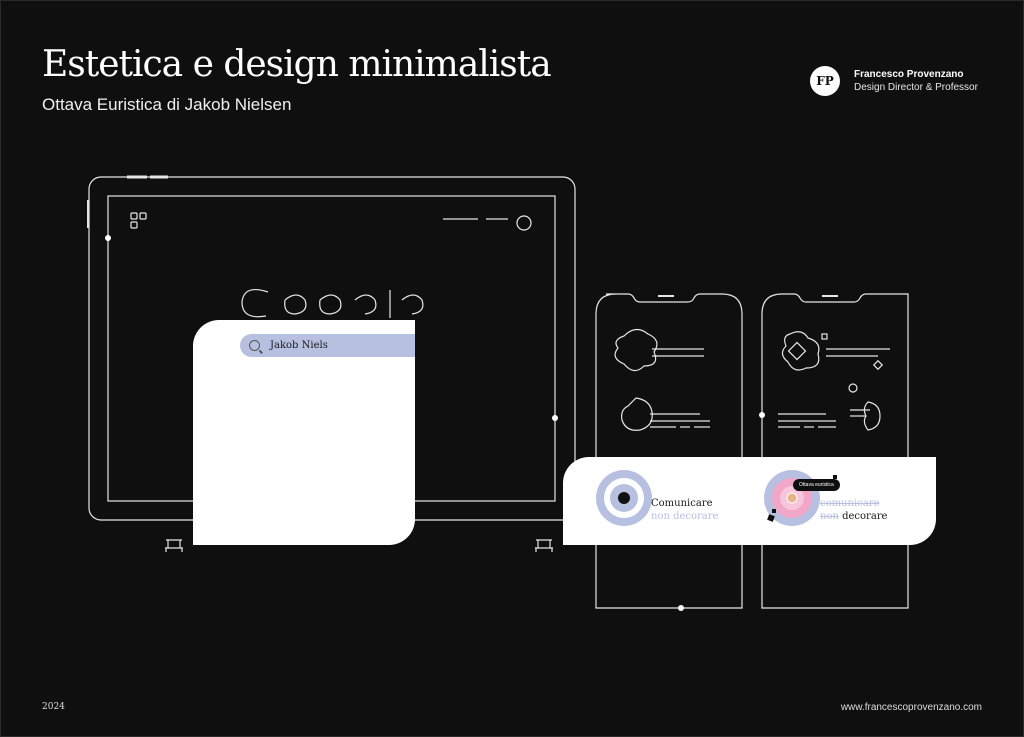  Describe the element at coordinates (816, 485) in the screenshot. I see `label-badge: Ottava euristica` at that location.